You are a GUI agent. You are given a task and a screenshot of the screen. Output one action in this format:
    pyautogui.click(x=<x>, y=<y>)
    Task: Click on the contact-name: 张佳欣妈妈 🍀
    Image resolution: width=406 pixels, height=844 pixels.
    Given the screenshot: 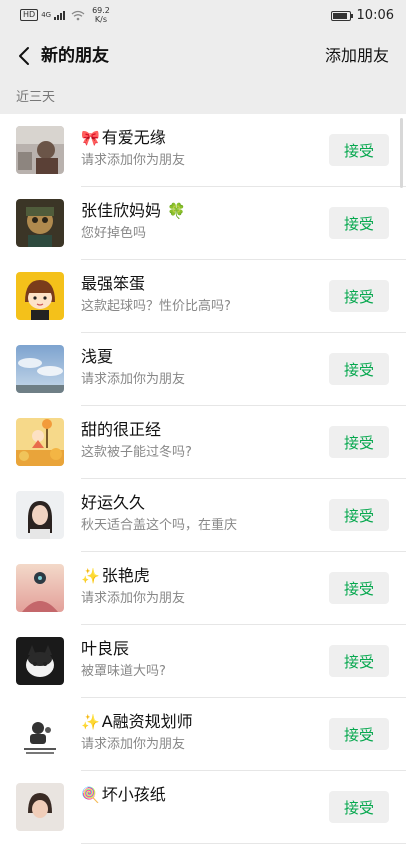 What is the action you would take?
    pyautogui.click(x=134, y=211)
    